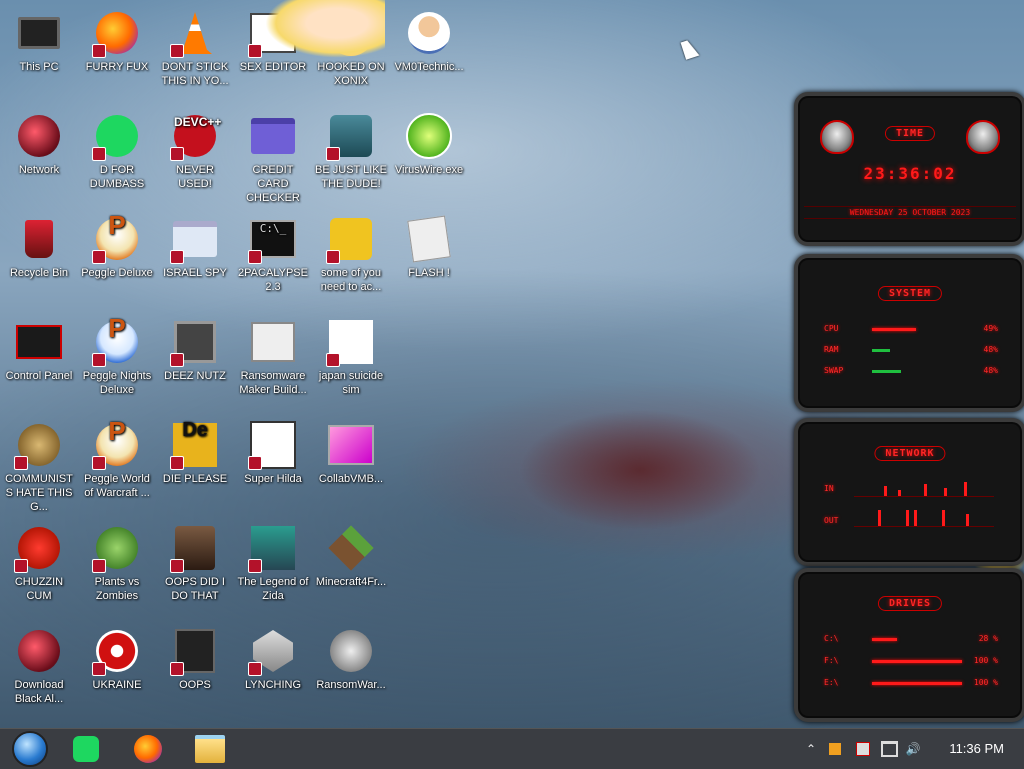  I want to click on recycle-bin-icon, so click(39, 239).